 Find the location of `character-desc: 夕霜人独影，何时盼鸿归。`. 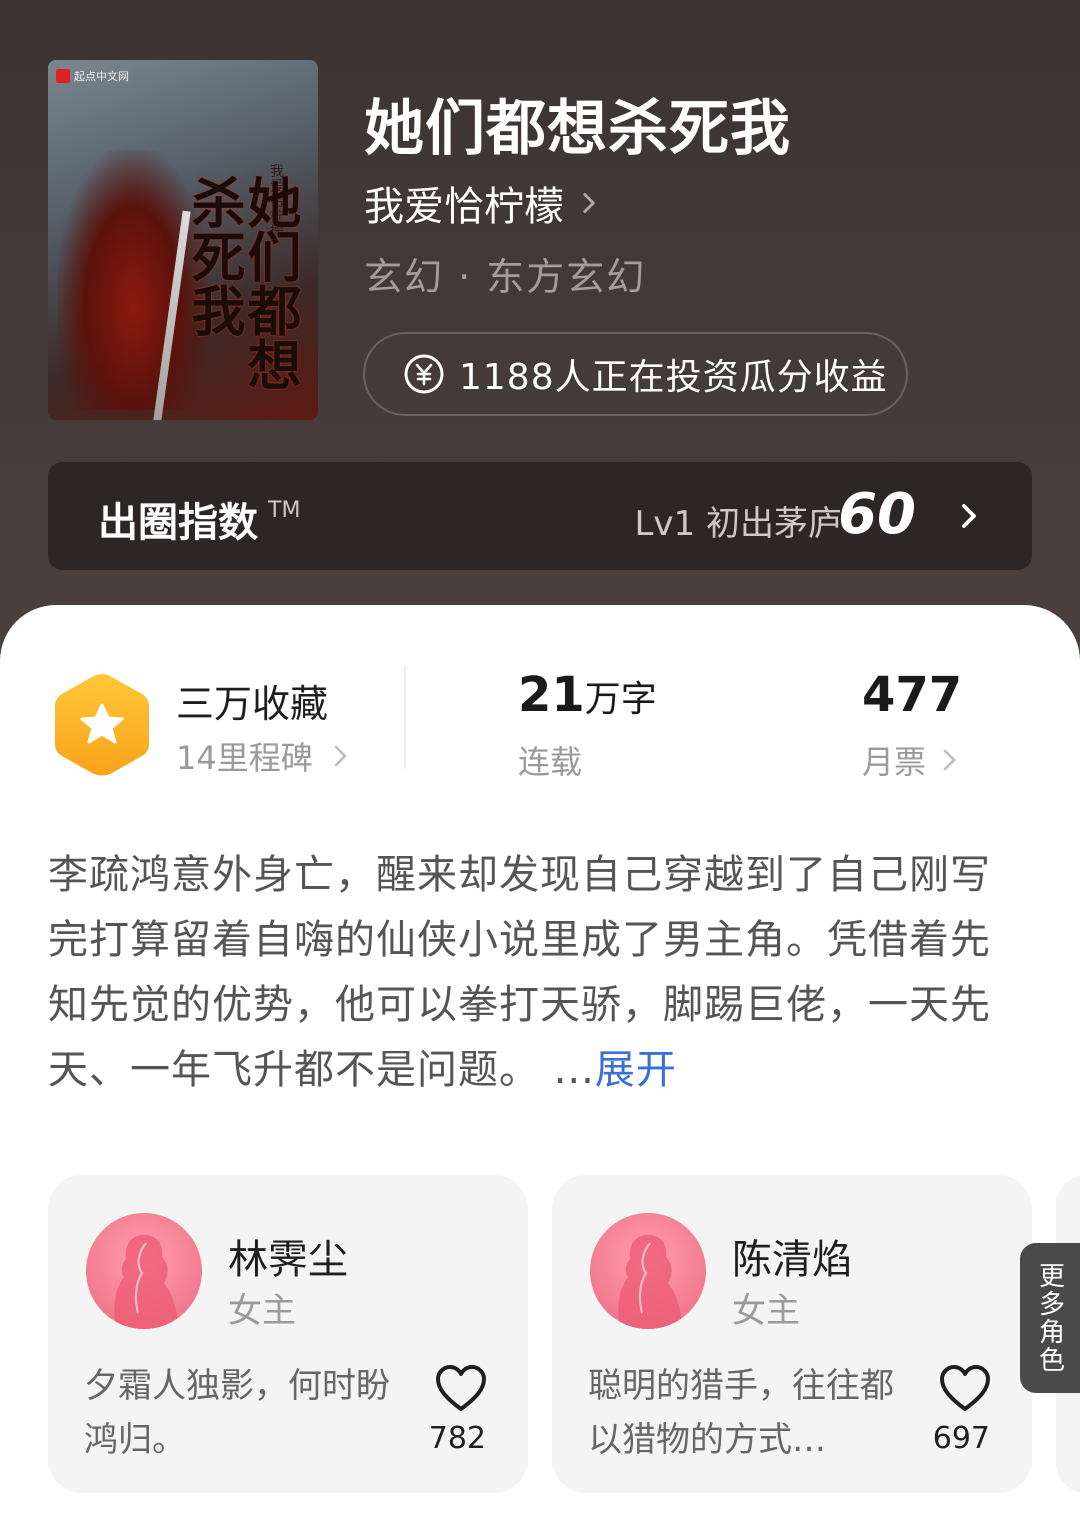

character-desc: 夕霜人独影，何时盼鸿归。 is located at coordinates (237, 1413).